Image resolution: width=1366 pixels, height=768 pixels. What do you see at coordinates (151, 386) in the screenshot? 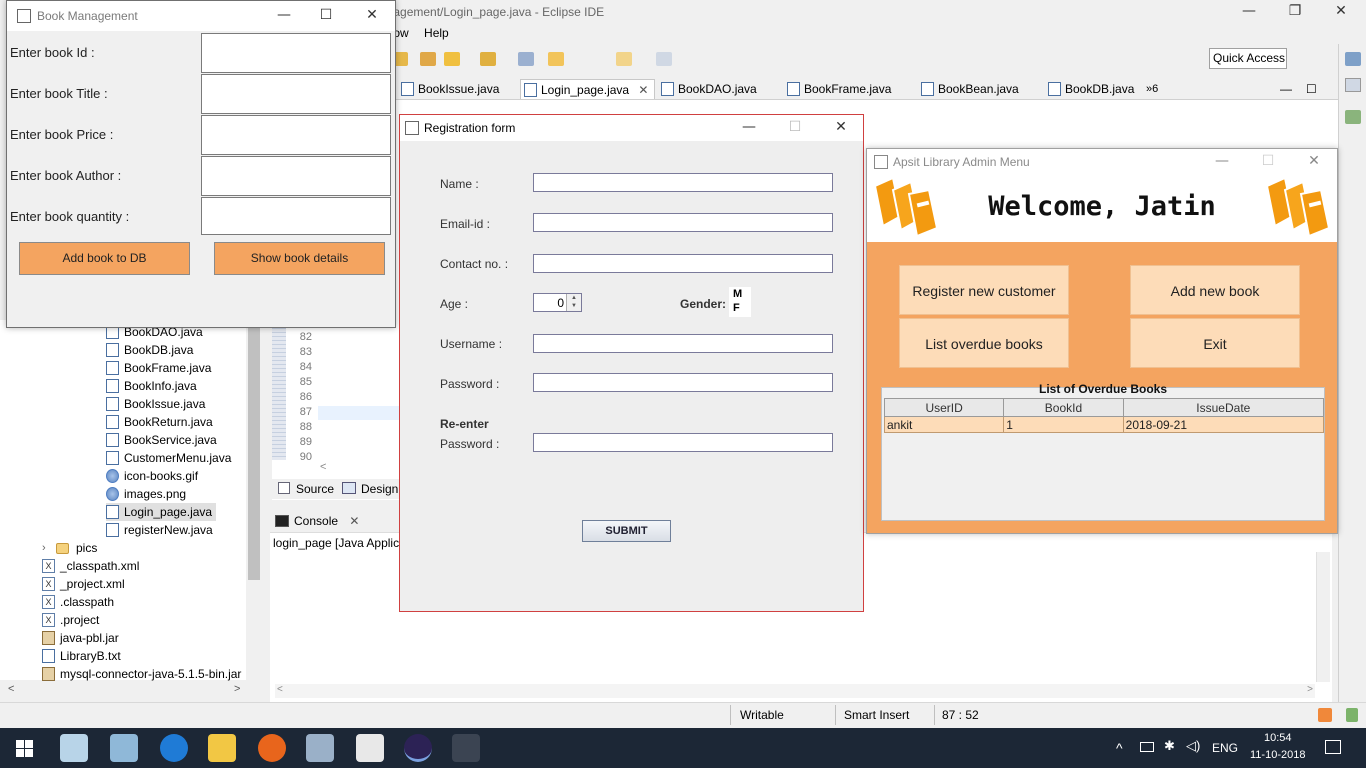
I see `tree-item: BookInfo.java` at bounding box center [151, 386].